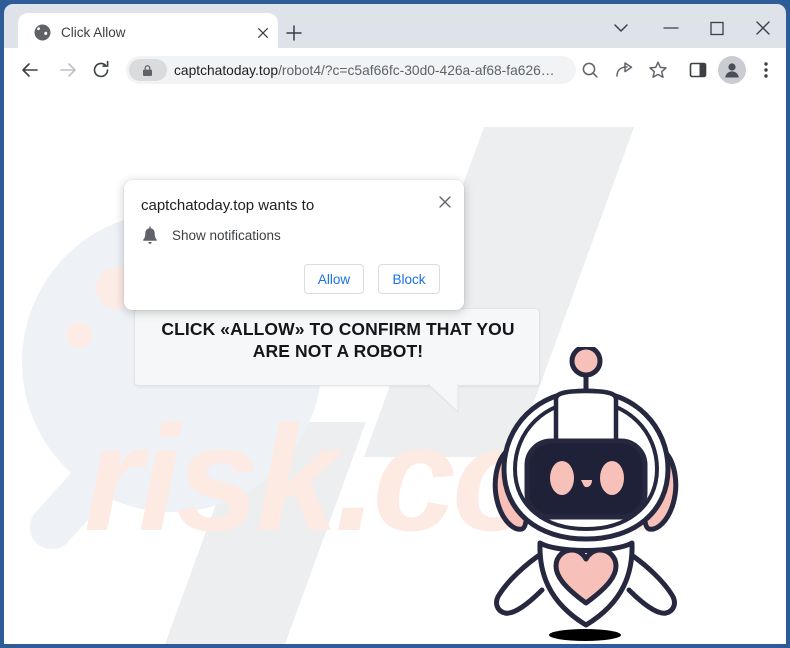  Describe the element at coordinates (395, 28) in the screenshot. I see `title-bar: Click Allow` at that location.